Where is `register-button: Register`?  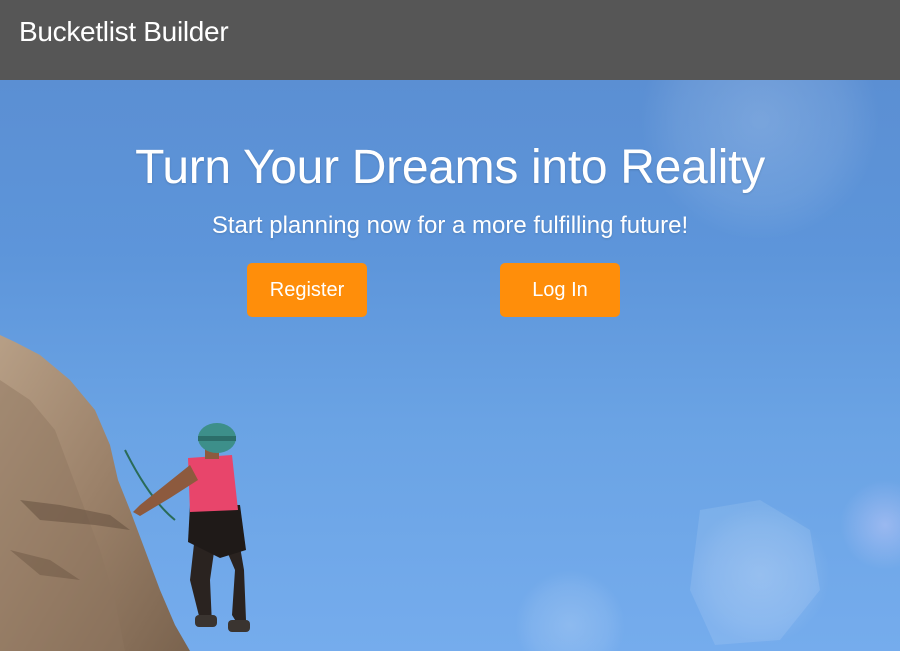 register-button: Register is located at coordinates (307, 290).